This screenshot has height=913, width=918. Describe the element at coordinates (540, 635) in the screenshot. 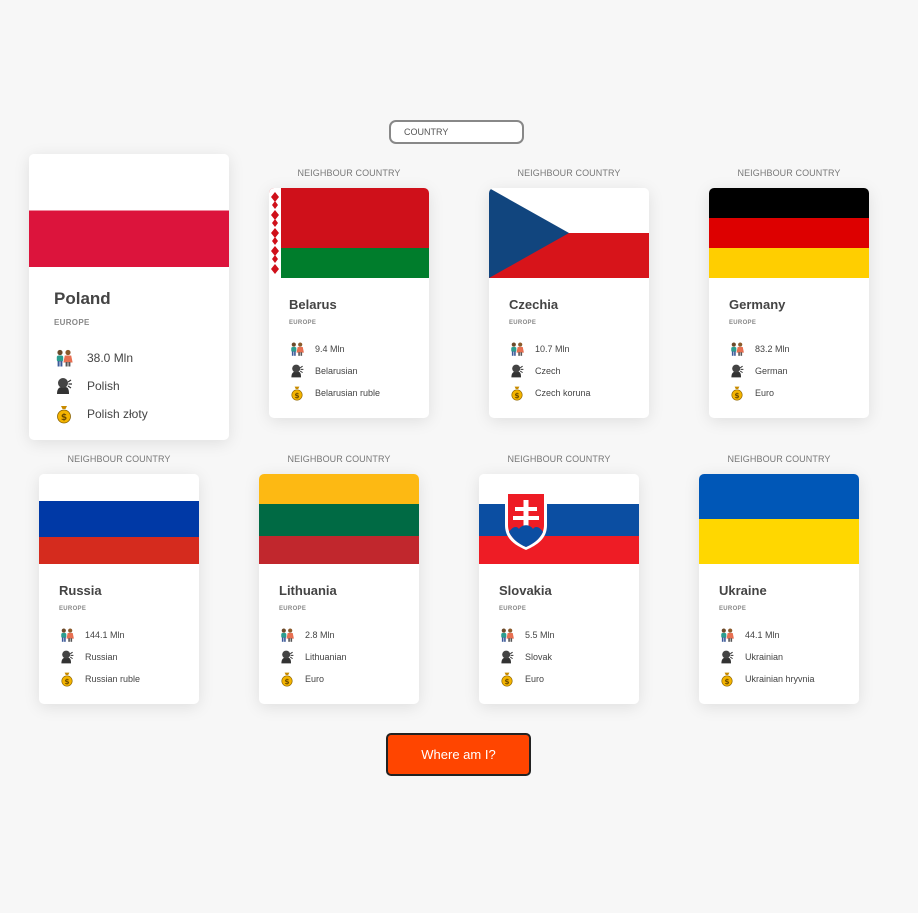

I see `population-value: 5.5 Mln` at that location.